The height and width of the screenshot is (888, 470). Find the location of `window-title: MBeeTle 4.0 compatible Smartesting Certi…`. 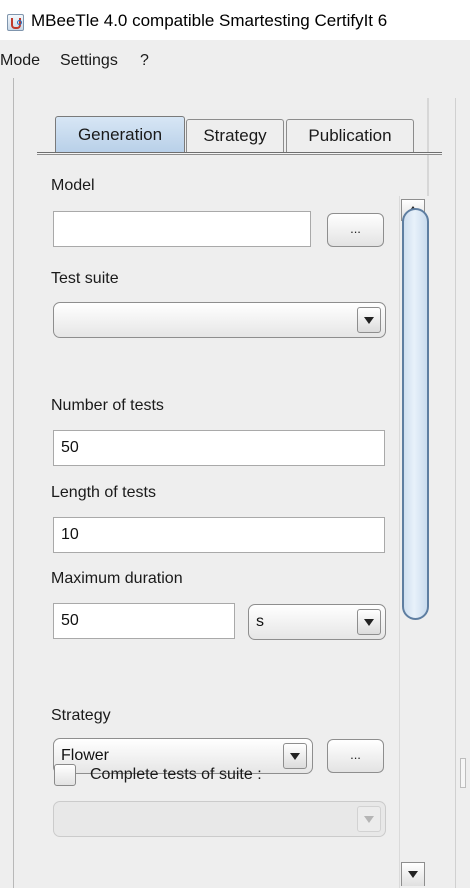

window-title: MBeeTle 4.0 compatible Smartesting Certi… is located at coordinates (209, 20).